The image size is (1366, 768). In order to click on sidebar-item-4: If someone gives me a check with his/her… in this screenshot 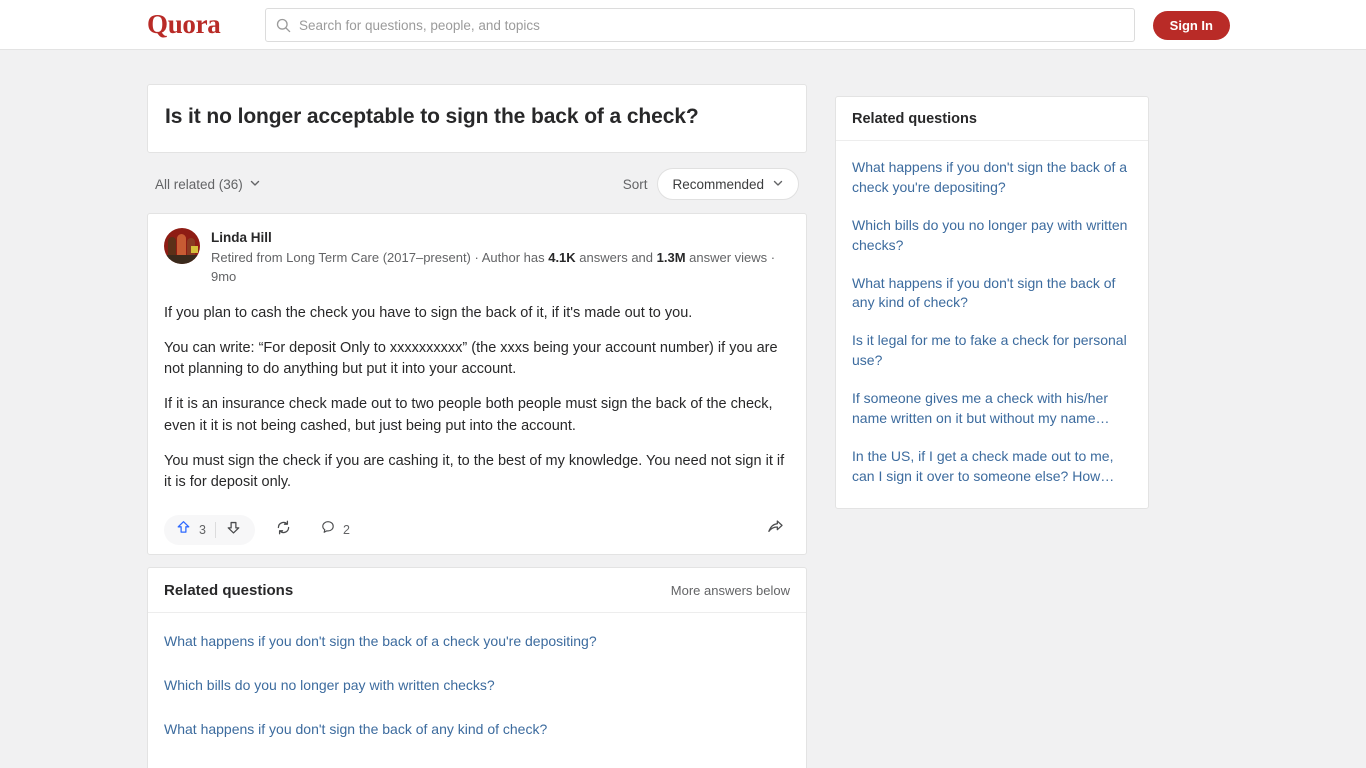, I will do `click(992, 409)`.